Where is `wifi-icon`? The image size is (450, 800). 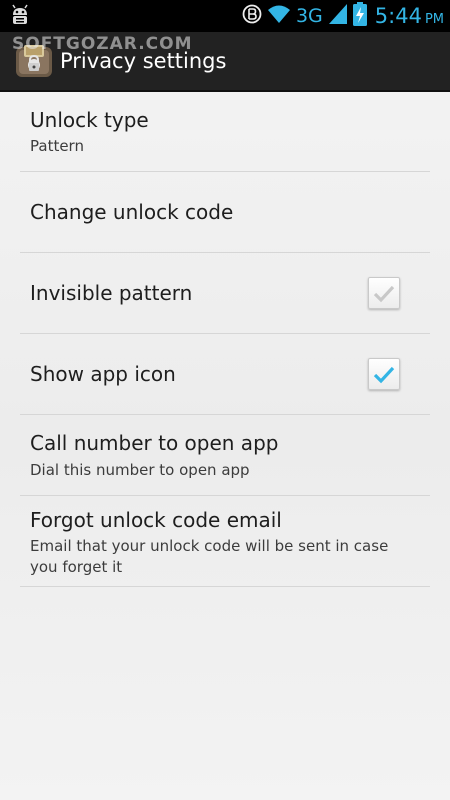 wifi-icon is located at coordinates (279, 16).